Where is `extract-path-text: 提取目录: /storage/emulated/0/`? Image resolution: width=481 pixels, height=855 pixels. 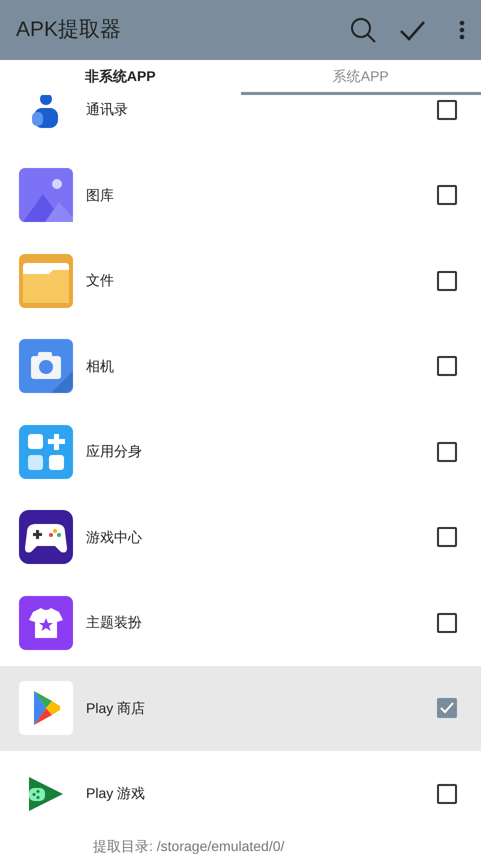
extract-path-text: 提取目录: /storage/emulated/0/ is located at coordinates (188, 846).